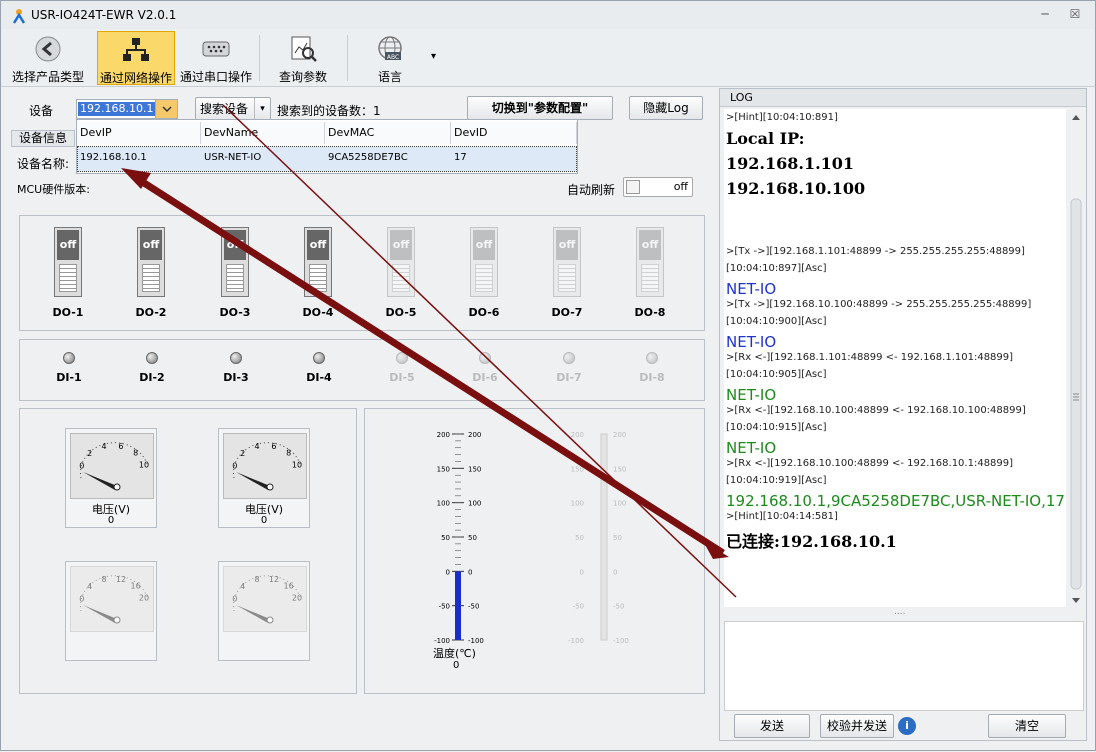  Describe the element at coordinates (127, 109) in the screenshot. I see `device-ip-combo: 192.168.10.1` at that location.